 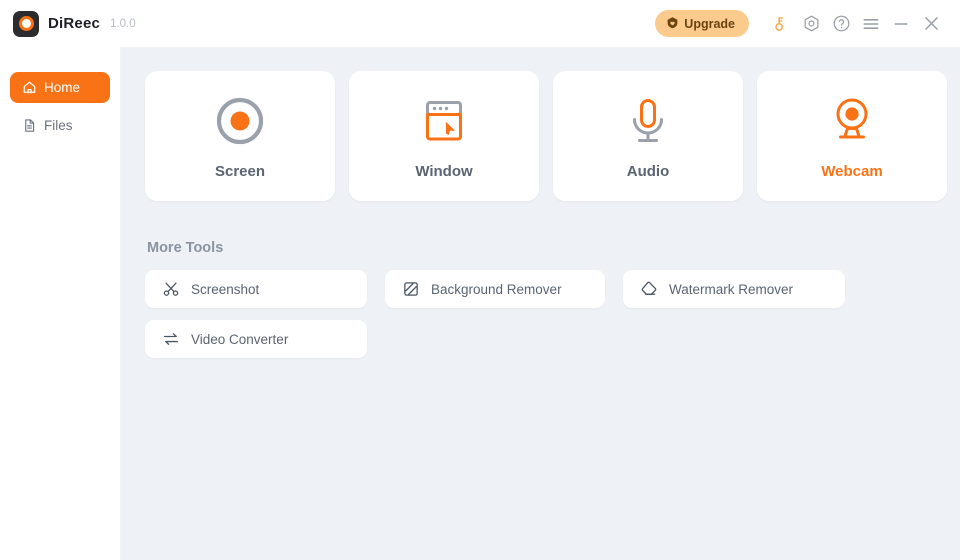 What do you see at coordinates (852, 121) in the screenshot?
I see `webcam-icon` at bounding box center [852, 121].